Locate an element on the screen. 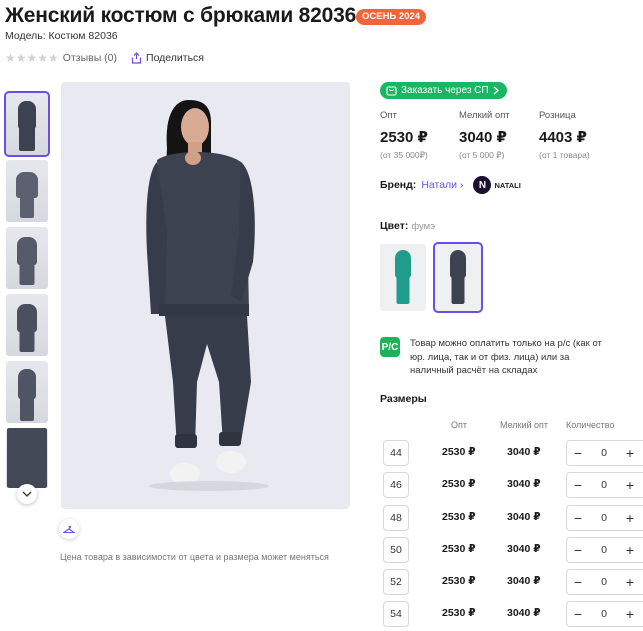  share-label: Поделиться is located at coordinates (175, 58).